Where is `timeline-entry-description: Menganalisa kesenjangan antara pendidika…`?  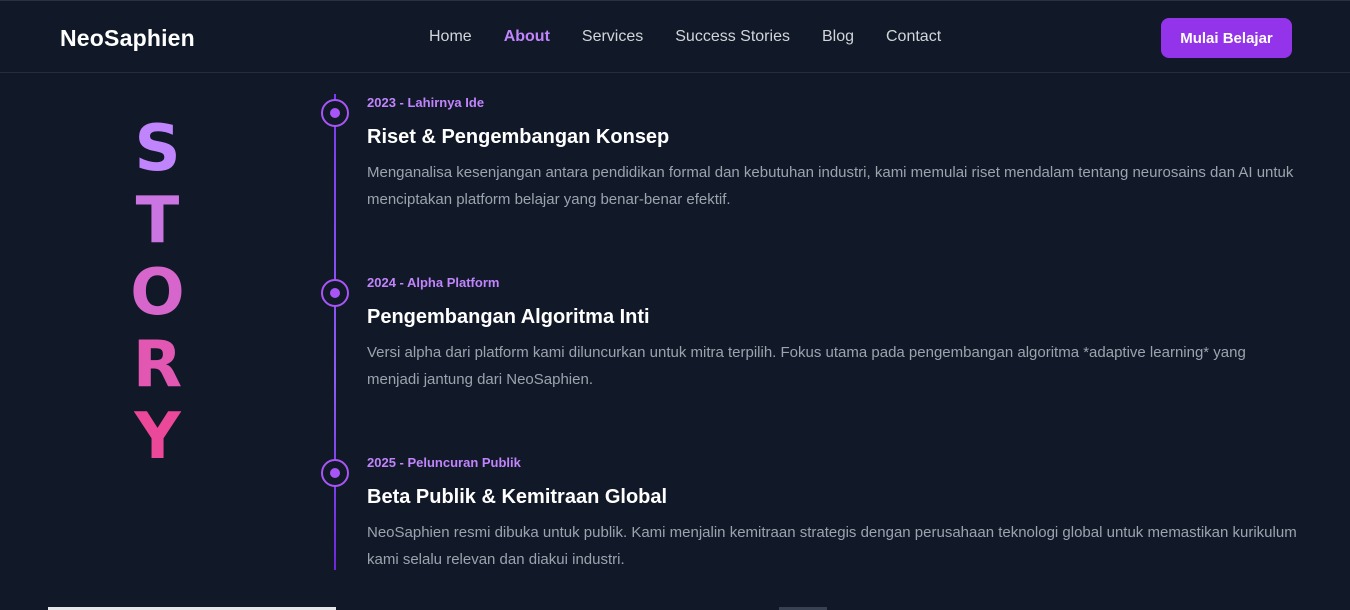
timeline-entry-description: Menganalisa kesenjangan antara pendidika… is located at coordinates (830, 186).